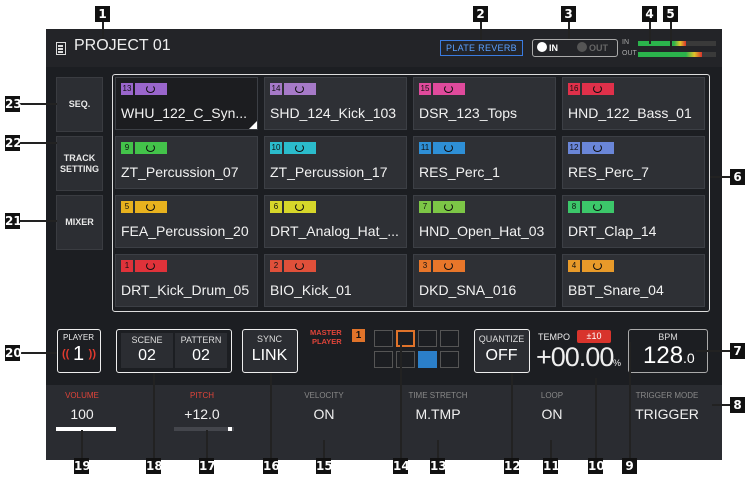 This screenshot has height=479, width=746. Describe the element at coordinates (276, 266) in the screenshot. I see `pad-number: 2` at that location.